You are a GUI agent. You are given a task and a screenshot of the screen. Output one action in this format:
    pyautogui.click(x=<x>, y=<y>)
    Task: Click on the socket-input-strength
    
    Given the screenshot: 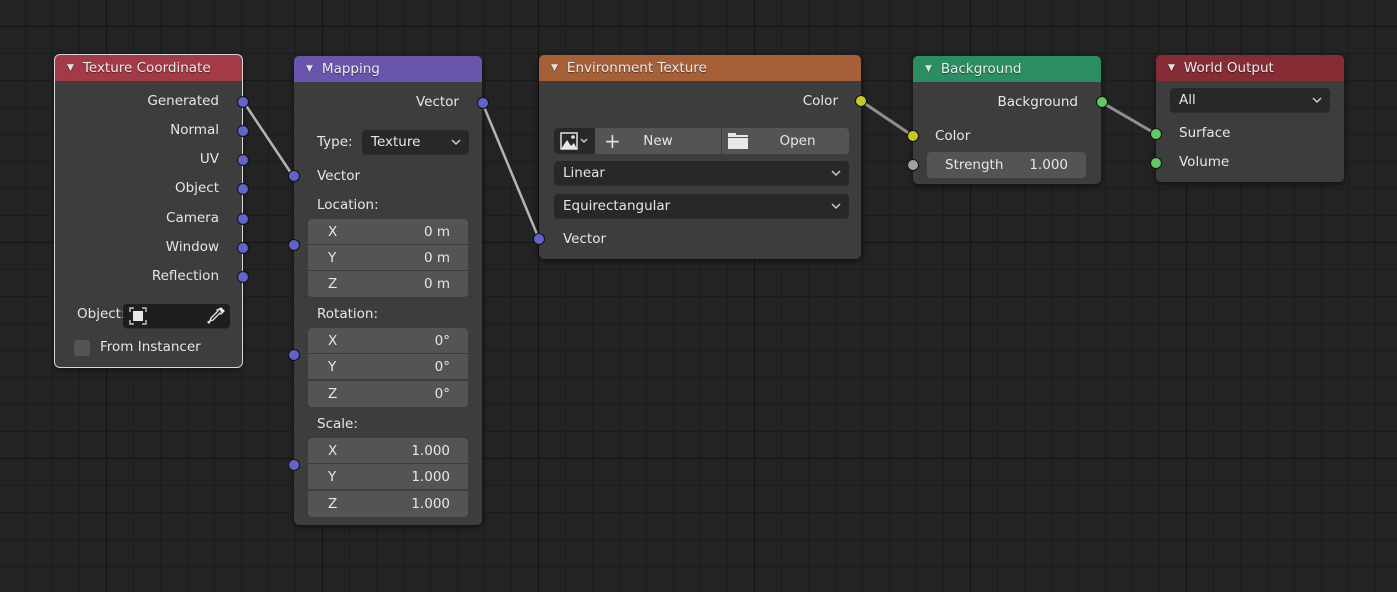 What is the action you would take?
    pyautogui.click(x=913, y=165)
    